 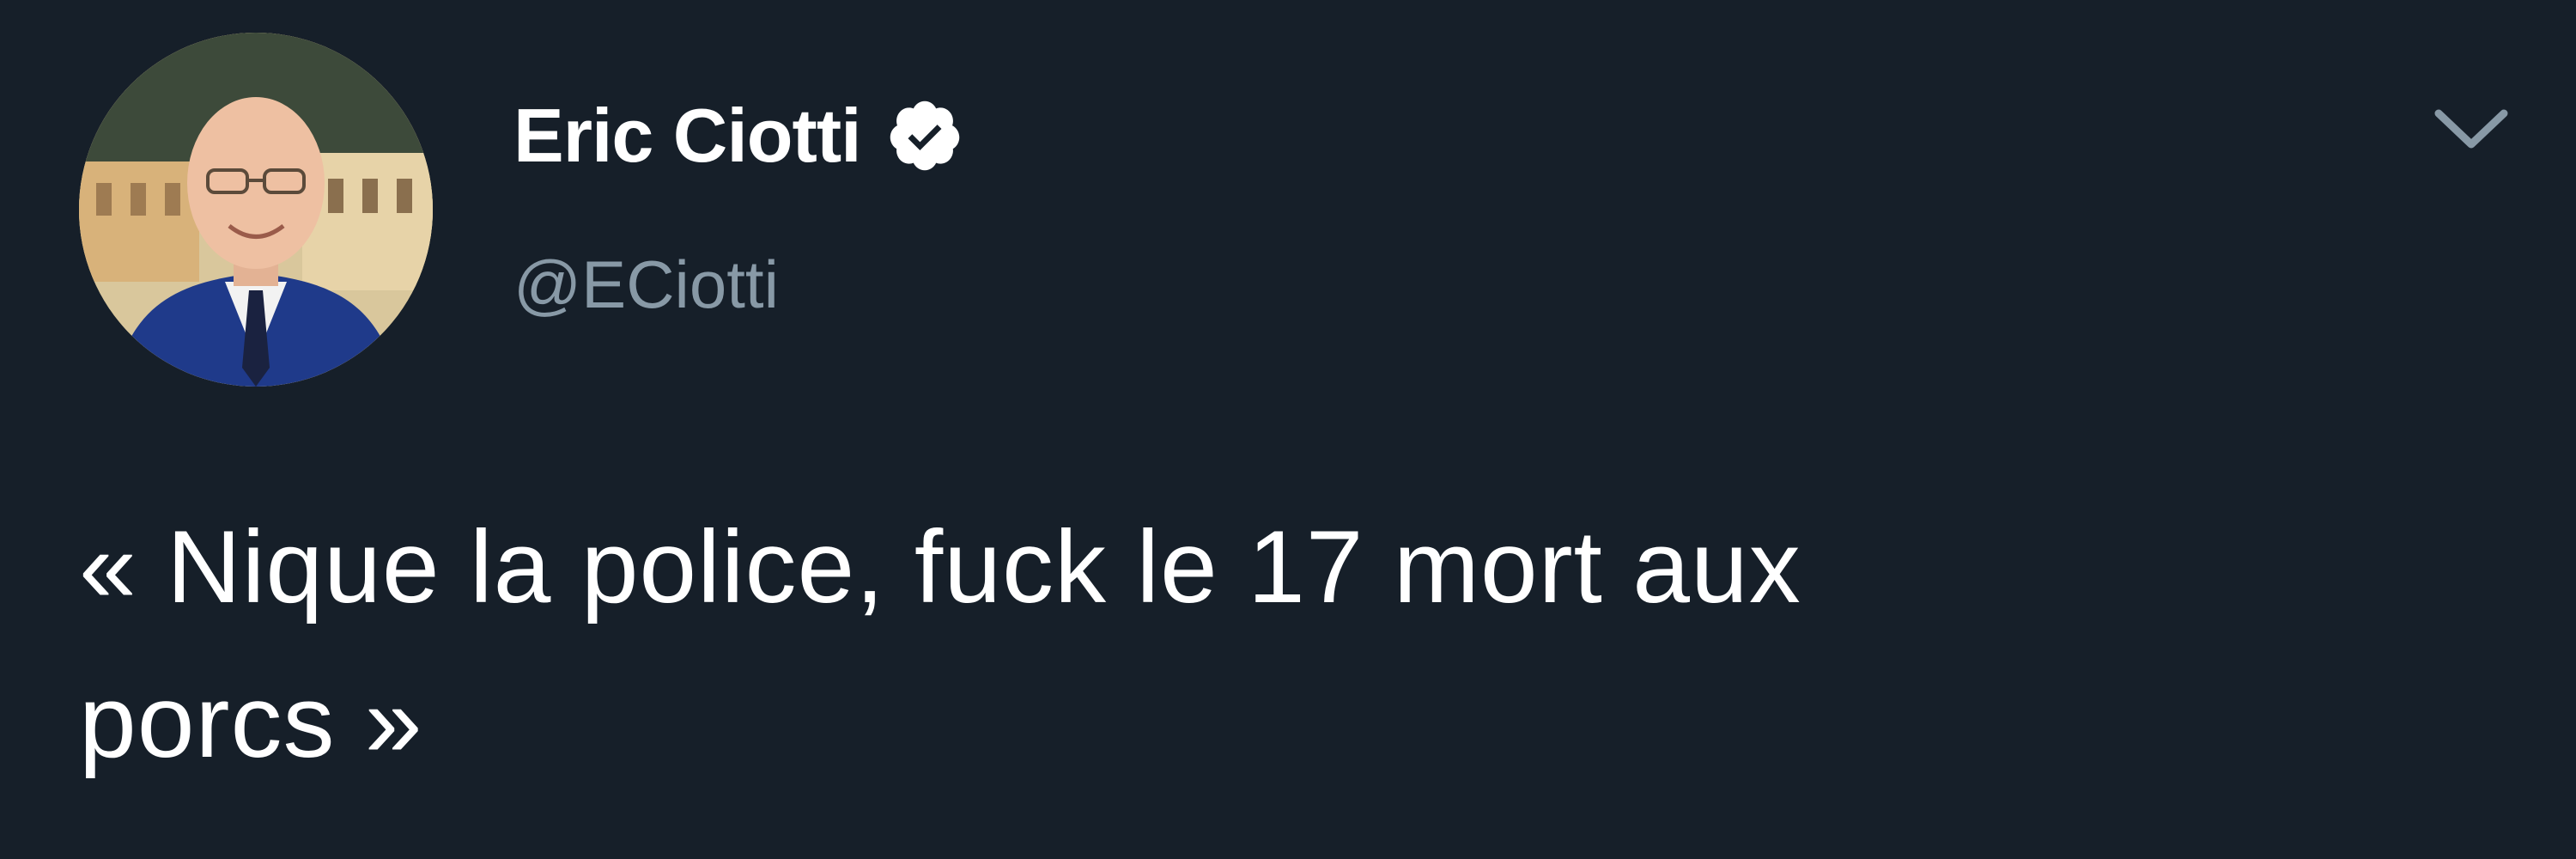 What do you see at coordinates (646, 285) in the screenshot?
I see `author-handle: @ECiotti` at bounding box center [646, 285].